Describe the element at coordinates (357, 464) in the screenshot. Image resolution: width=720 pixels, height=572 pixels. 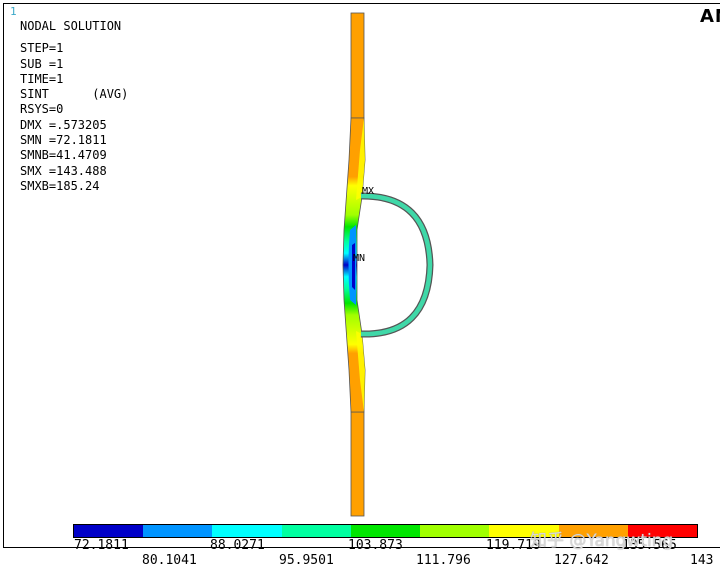
I see `shell-lower` at that location.